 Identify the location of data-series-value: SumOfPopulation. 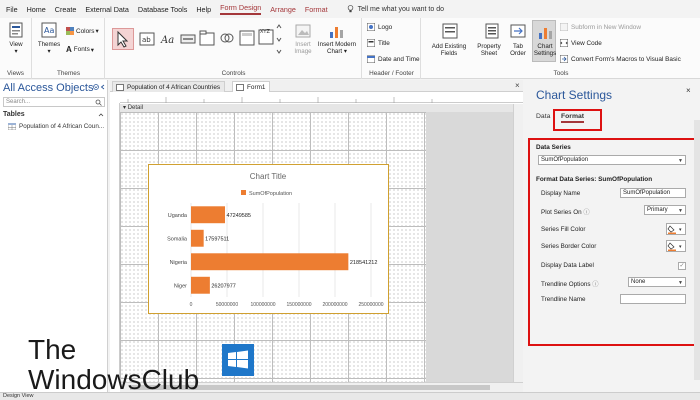
(565, 160).